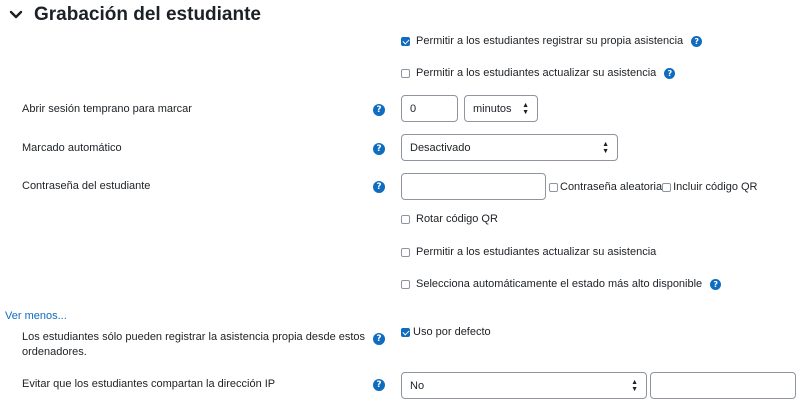  What do you see at coordinates (413, 108) in the screenshot?
I see `early-session-value: 0` at bounding box center [413, 108].